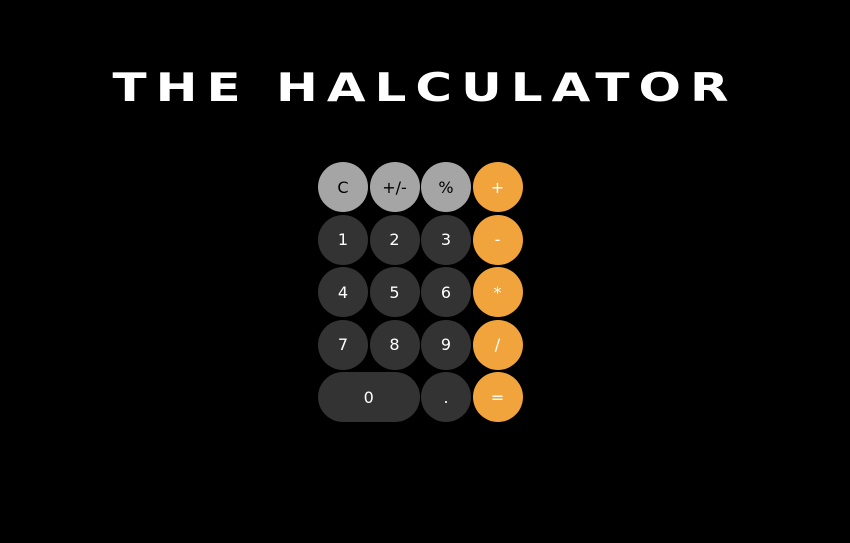  I want to click on digit-8-button: 8, so click(394, 344).